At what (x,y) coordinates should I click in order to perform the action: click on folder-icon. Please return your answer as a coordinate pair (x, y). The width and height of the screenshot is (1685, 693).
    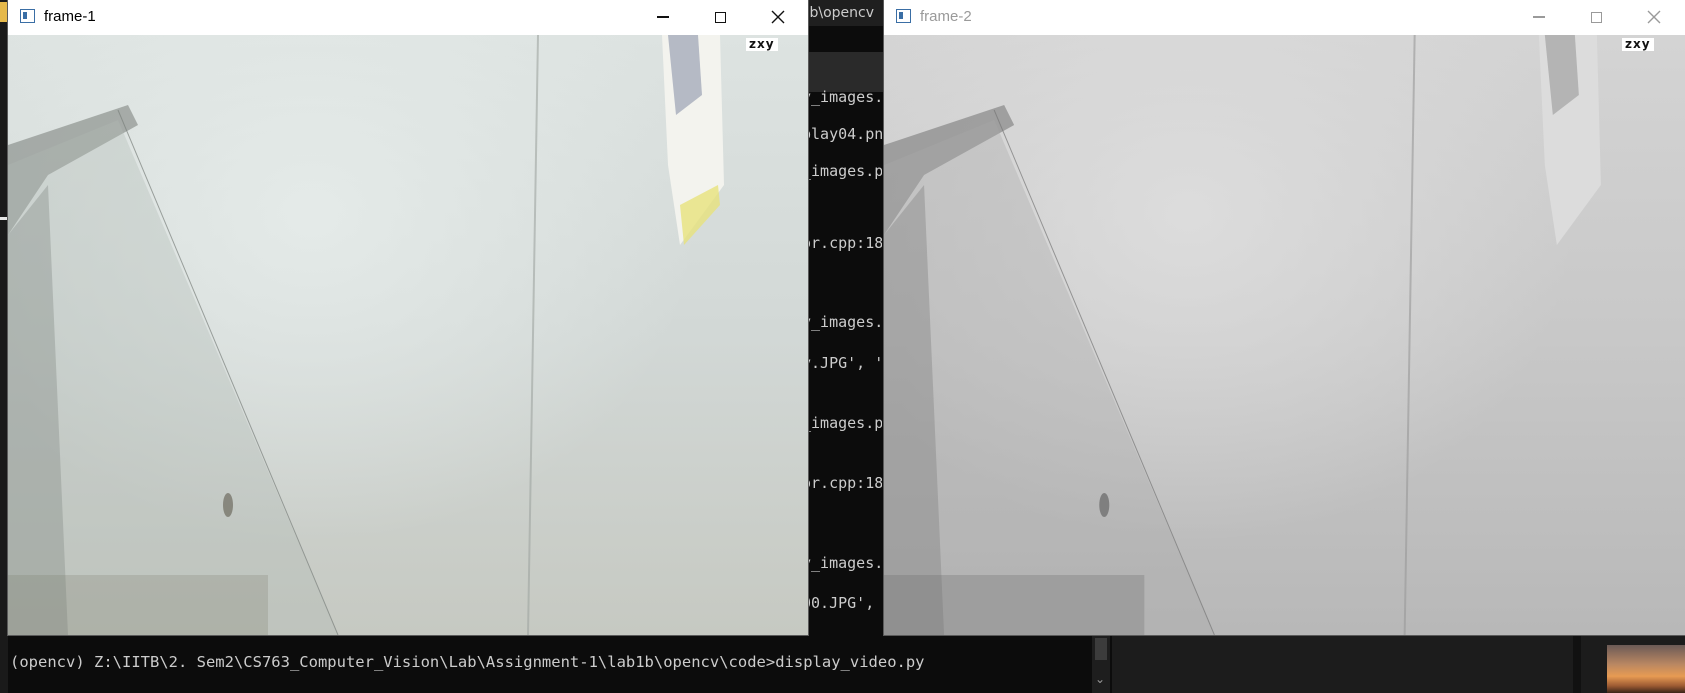
    Looking at the image, I should click on (4, 12).